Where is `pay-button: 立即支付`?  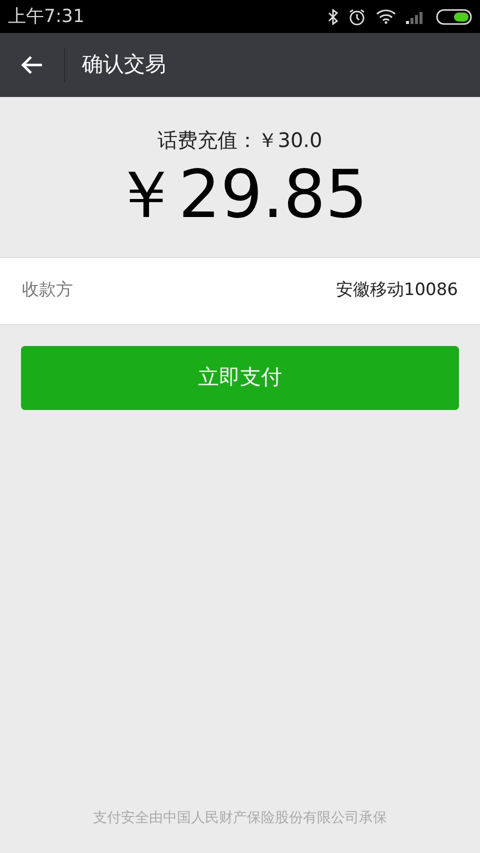 pay-button: 立即支付 is located at coordinates (240, 378).